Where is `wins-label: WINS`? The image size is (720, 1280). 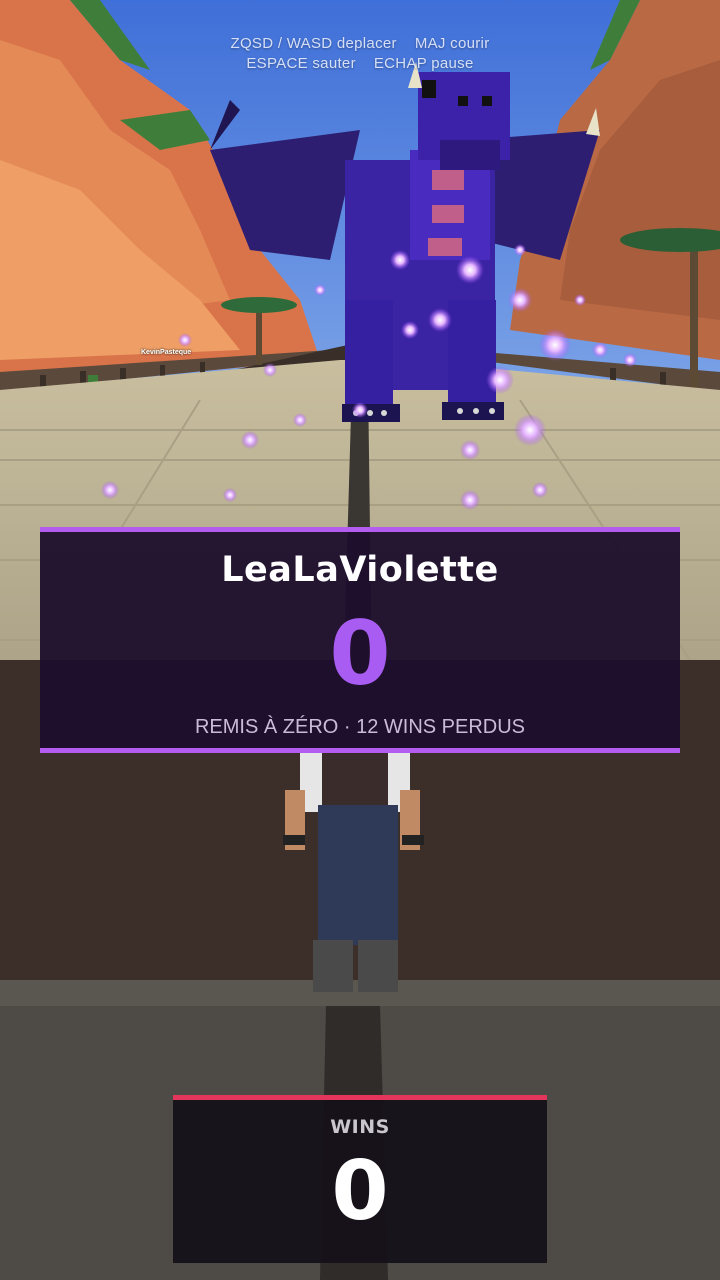
wins-label: WINS is located at coordinates (360, 1127).